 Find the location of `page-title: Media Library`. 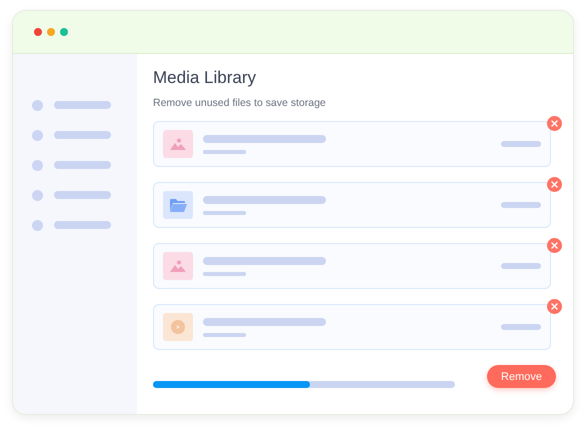

page-title: Media Library is located at coordinates (205, 78).